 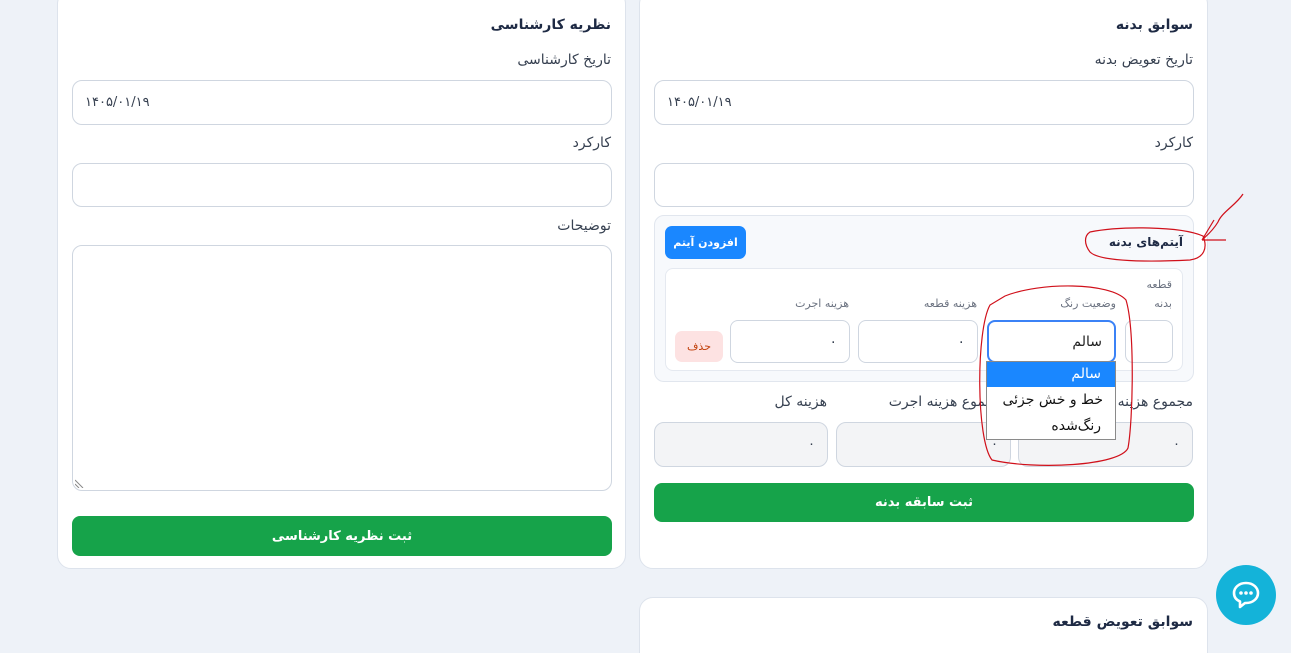 What do you see at coordinates (342, 102) in the screenshot?
I see `expert-date-input: ۱۴۰۵/۰۱/۱۹` at bounding box center [342, 102].